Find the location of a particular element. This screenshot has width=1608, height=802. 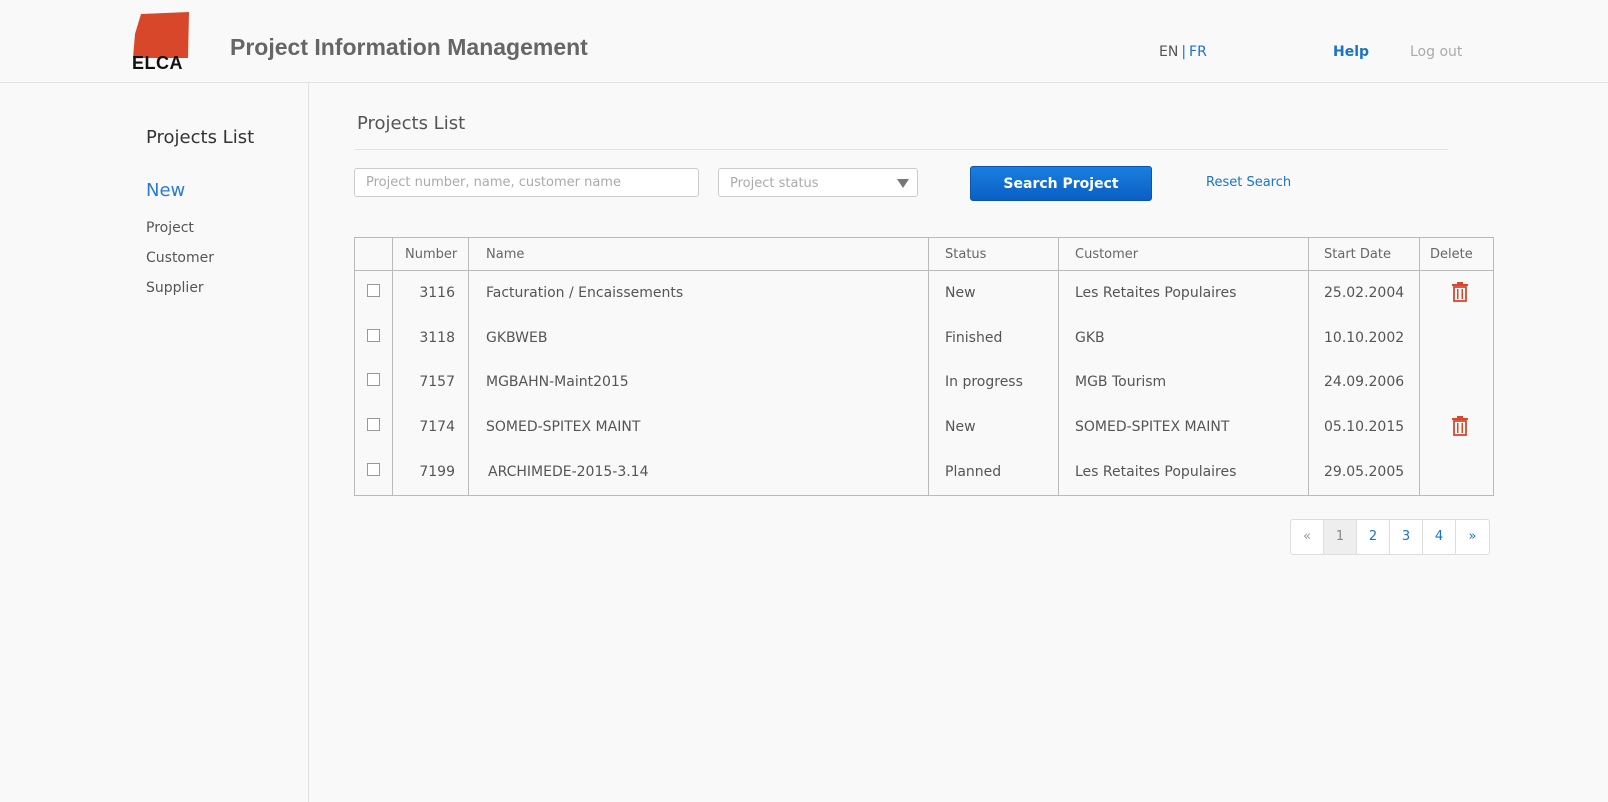

project-customer: GKB is located at coordinates (1090, 338).